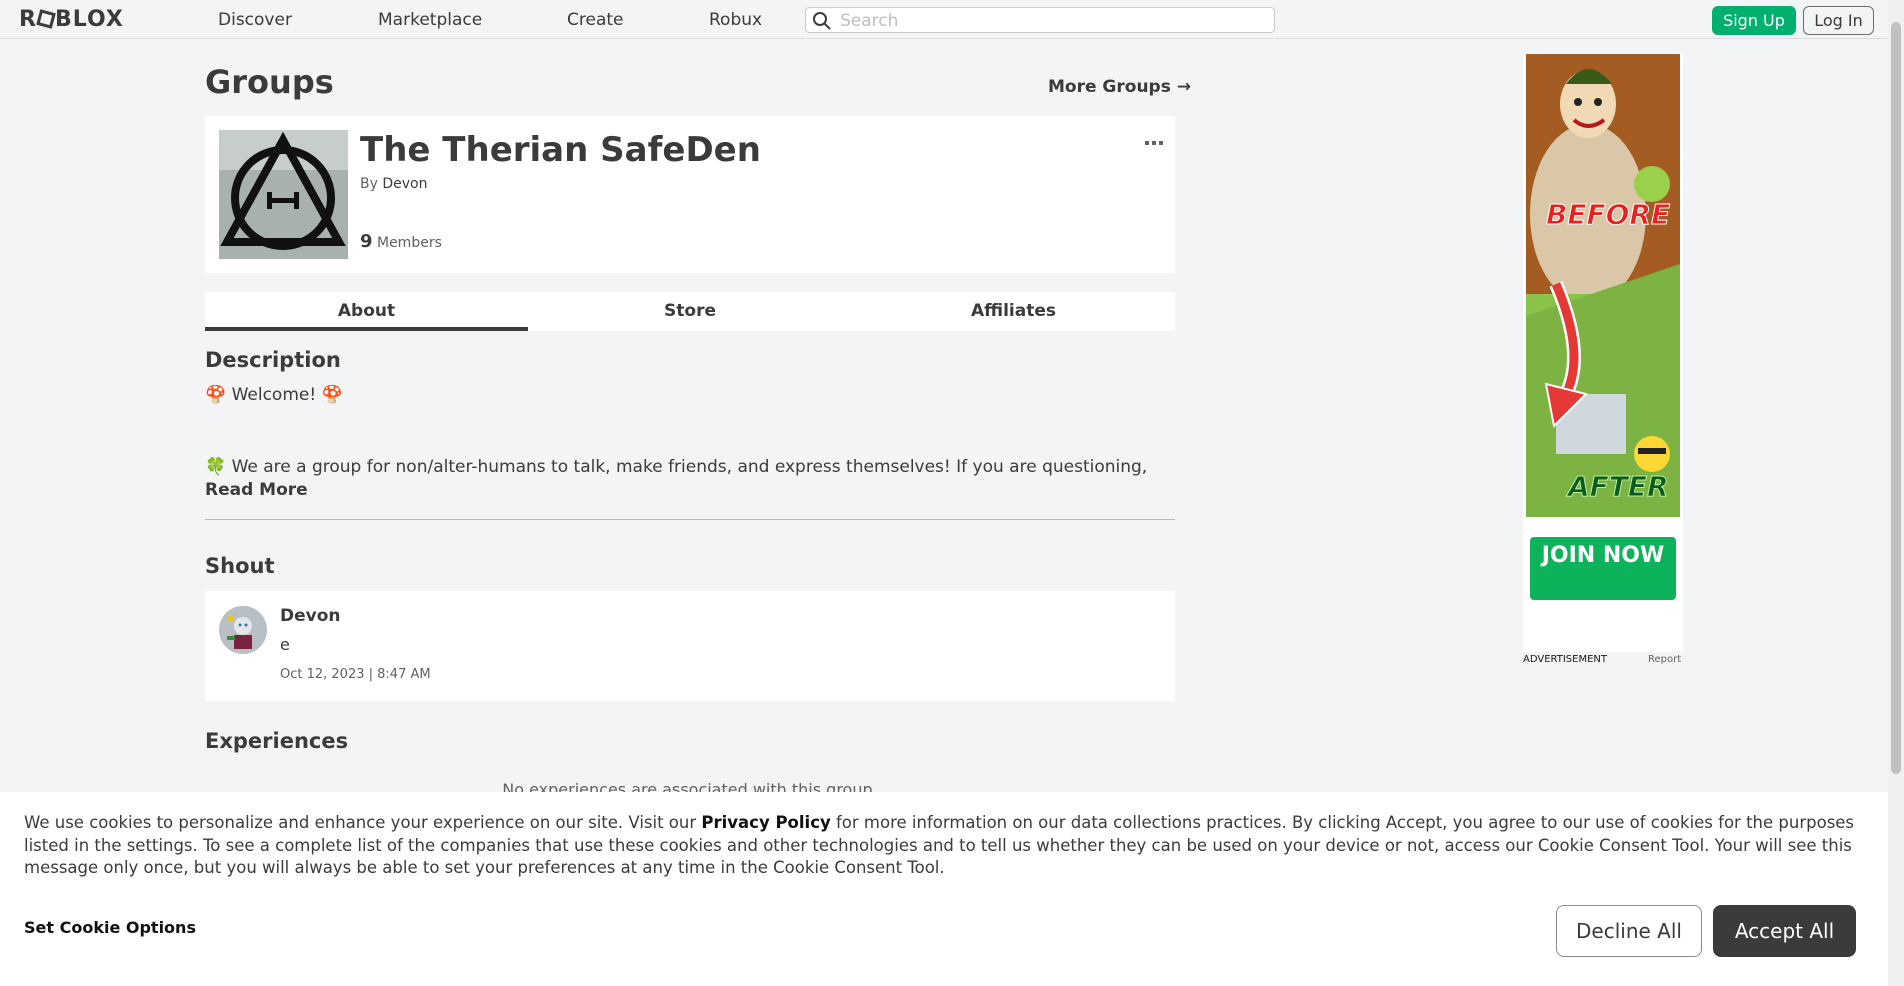  Describe the element at coordinates (283, 194) in the screenshot. I see `group-emblem` at that location.